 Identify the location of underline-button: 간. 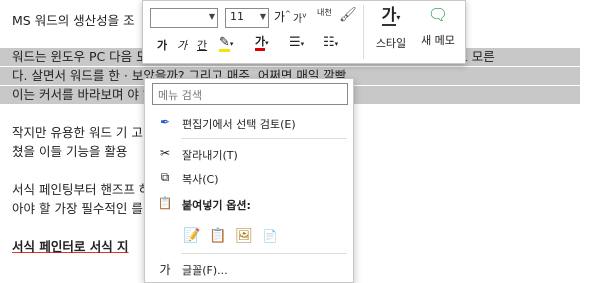
(202, 45).